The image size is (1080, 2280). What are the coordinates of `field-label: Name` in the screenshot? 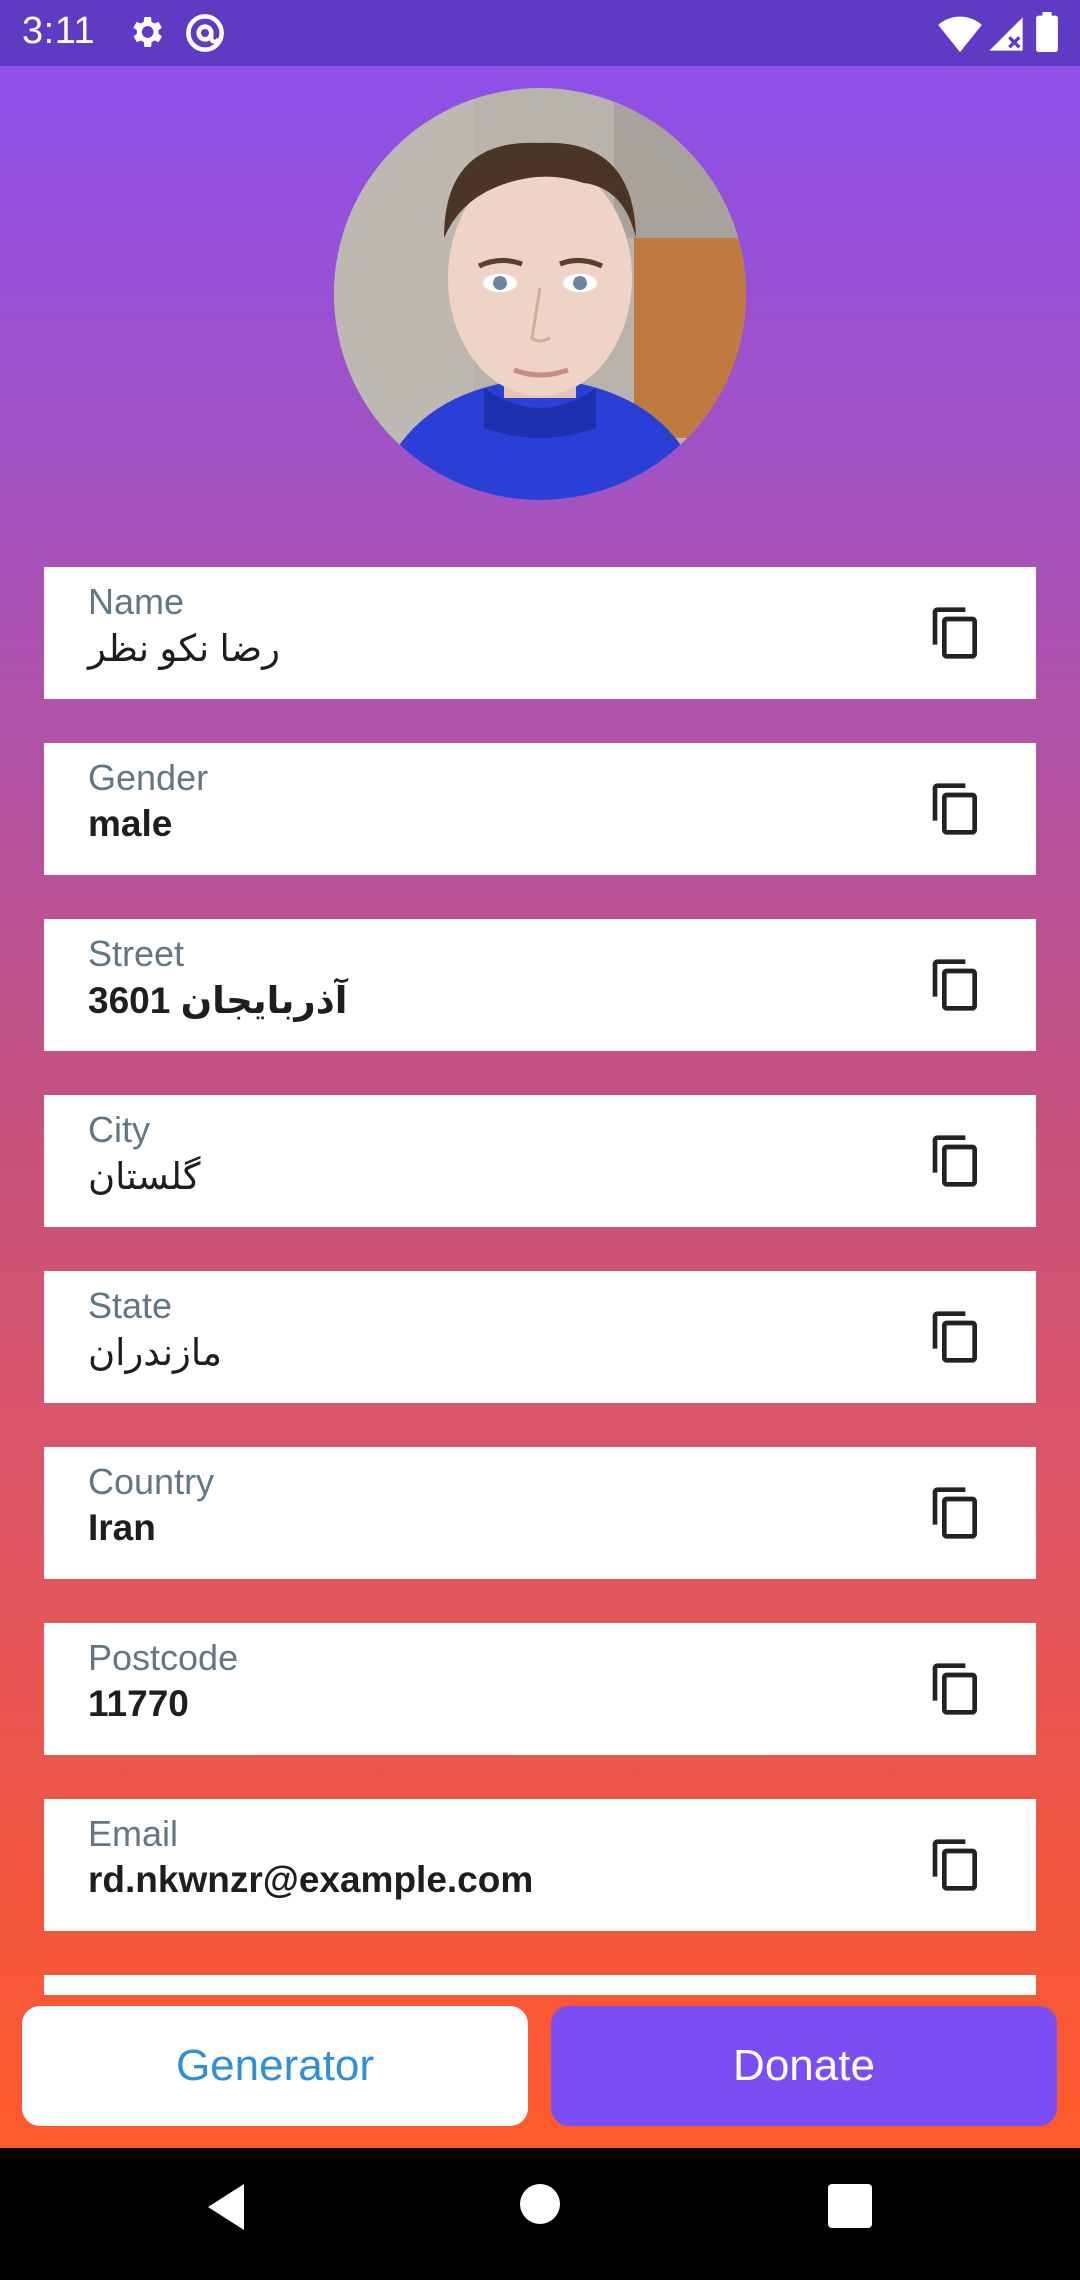 It's located at (136, 601).